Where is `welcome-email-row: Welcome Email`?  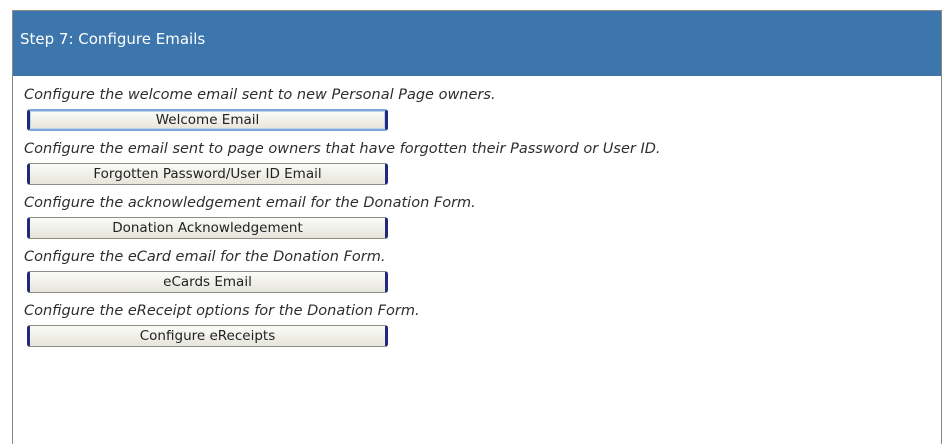
welcome-email-row: Welcome Email is located at coordinates (482, 121).